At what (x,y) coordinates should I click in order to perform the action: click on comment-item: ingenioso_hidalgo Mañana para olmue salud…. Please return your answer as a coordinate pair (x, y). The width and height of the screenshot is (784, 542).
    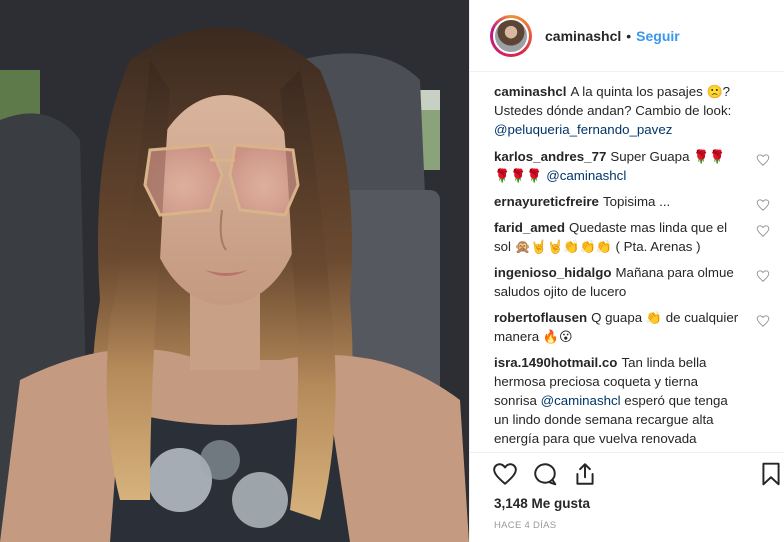
    Looking at the image, I should click on (632, 282).